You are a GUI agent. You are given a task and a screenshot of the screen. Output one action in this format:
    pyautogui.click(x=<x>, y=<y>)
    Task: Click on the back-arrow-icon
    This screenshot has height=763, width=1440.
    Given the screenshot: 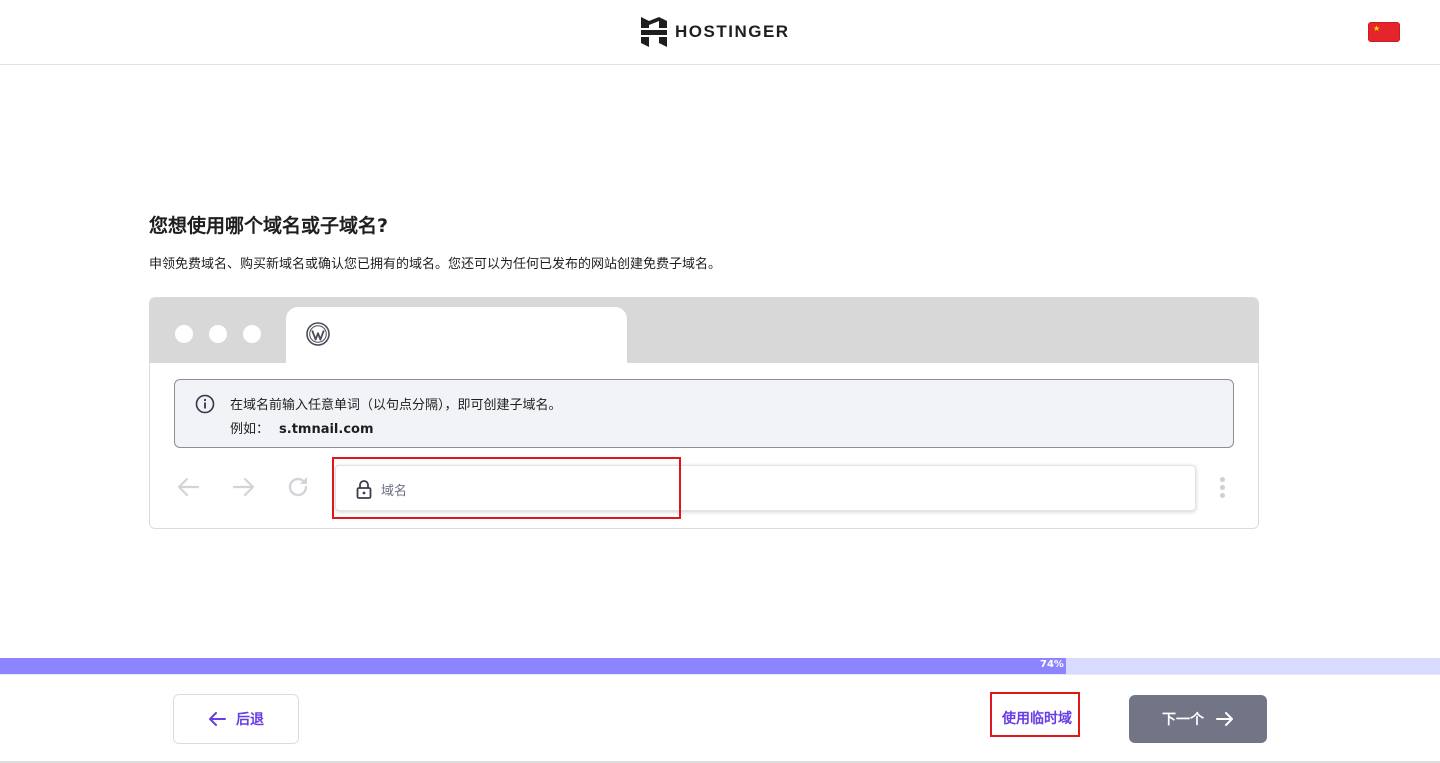 What is the action you would take?
    pyautogui.click(x=188, y=487)
    